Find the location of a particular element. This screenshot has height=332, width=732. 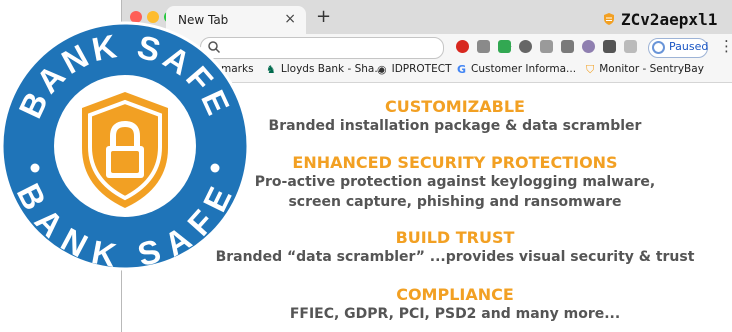

feature-title: ENHANCED SECURITY PROTECTIONS is located at coordinates (455, 162).